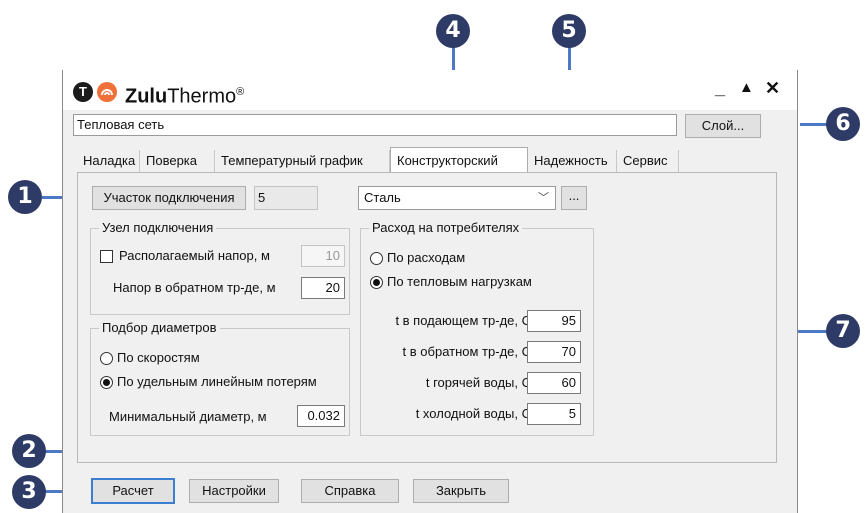 The width and height of the screenshot is (865, 513). What do you see at coordinates (106, 256) in the screenshot?
I see `available-head-checkbox` at bounding box center [106, 256].